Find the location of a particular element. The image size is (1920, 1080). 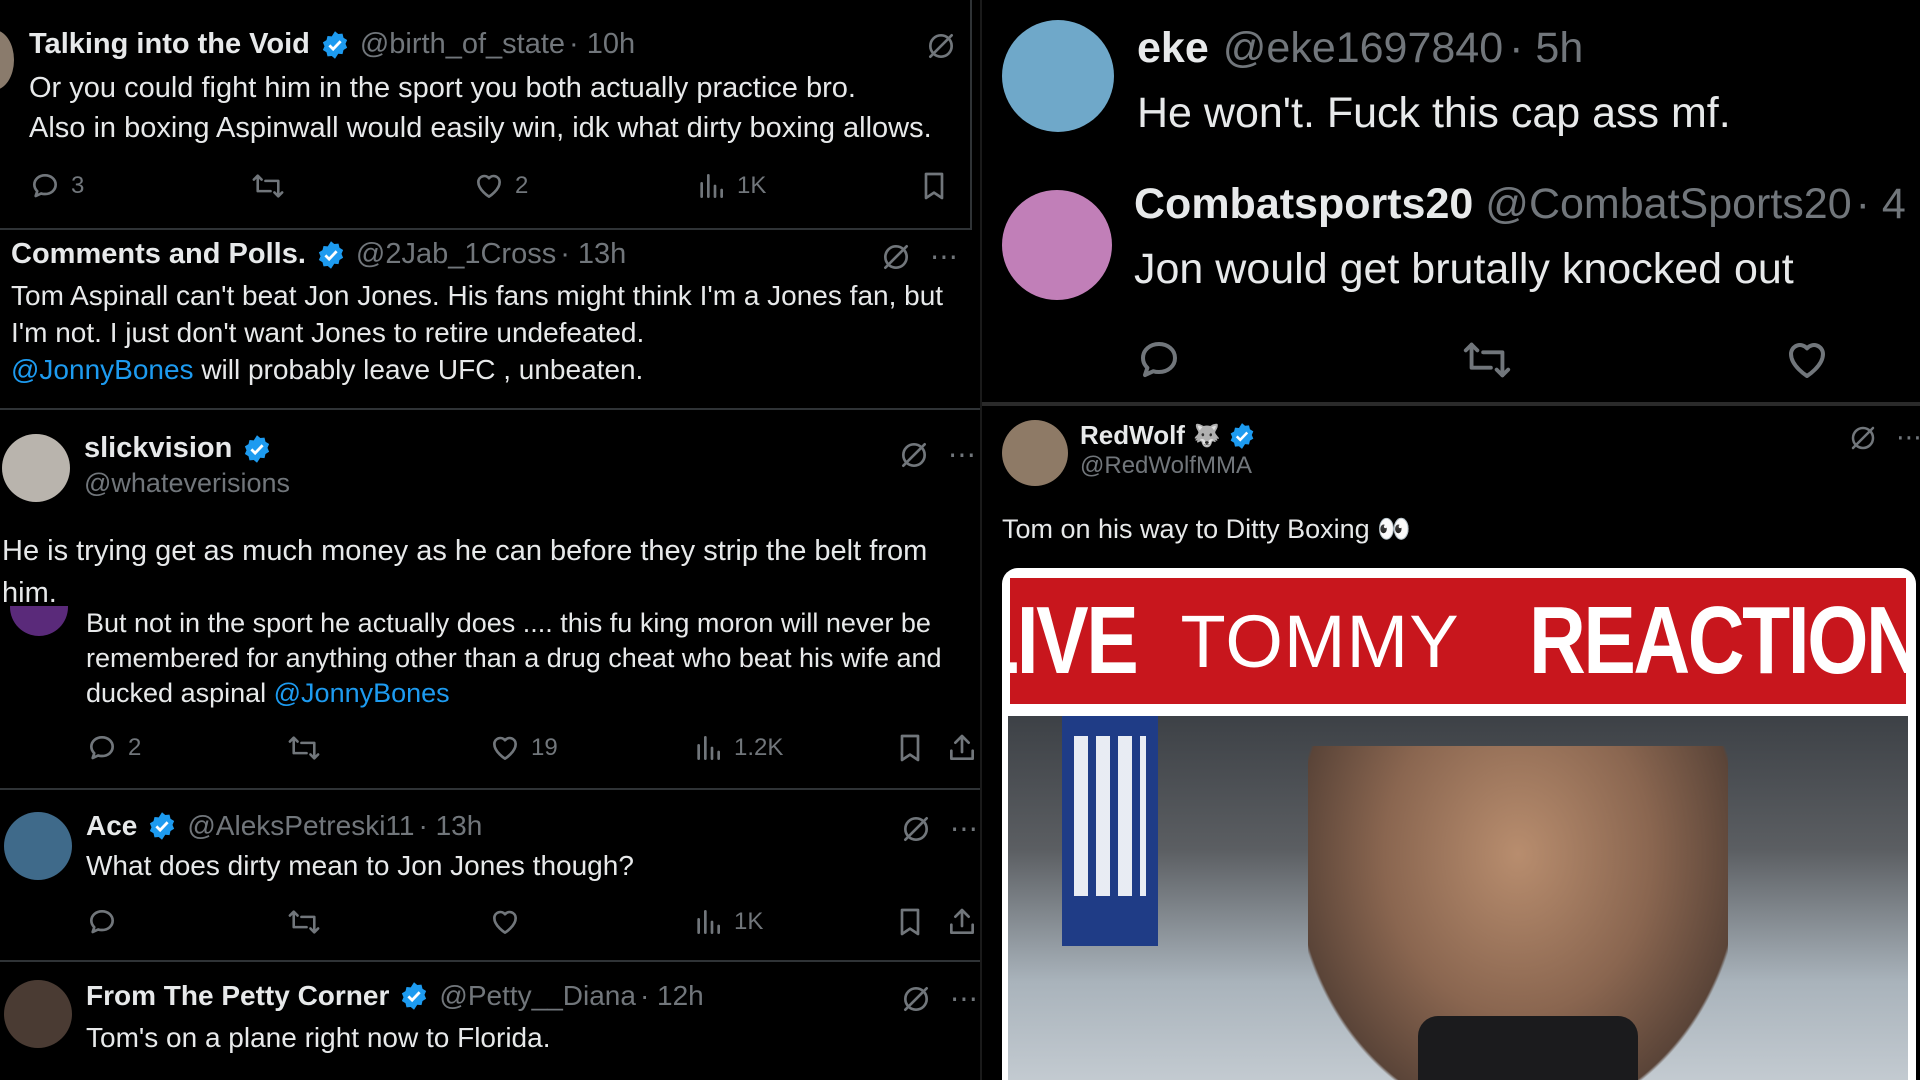

like-button is located at coordinates (505, 922).